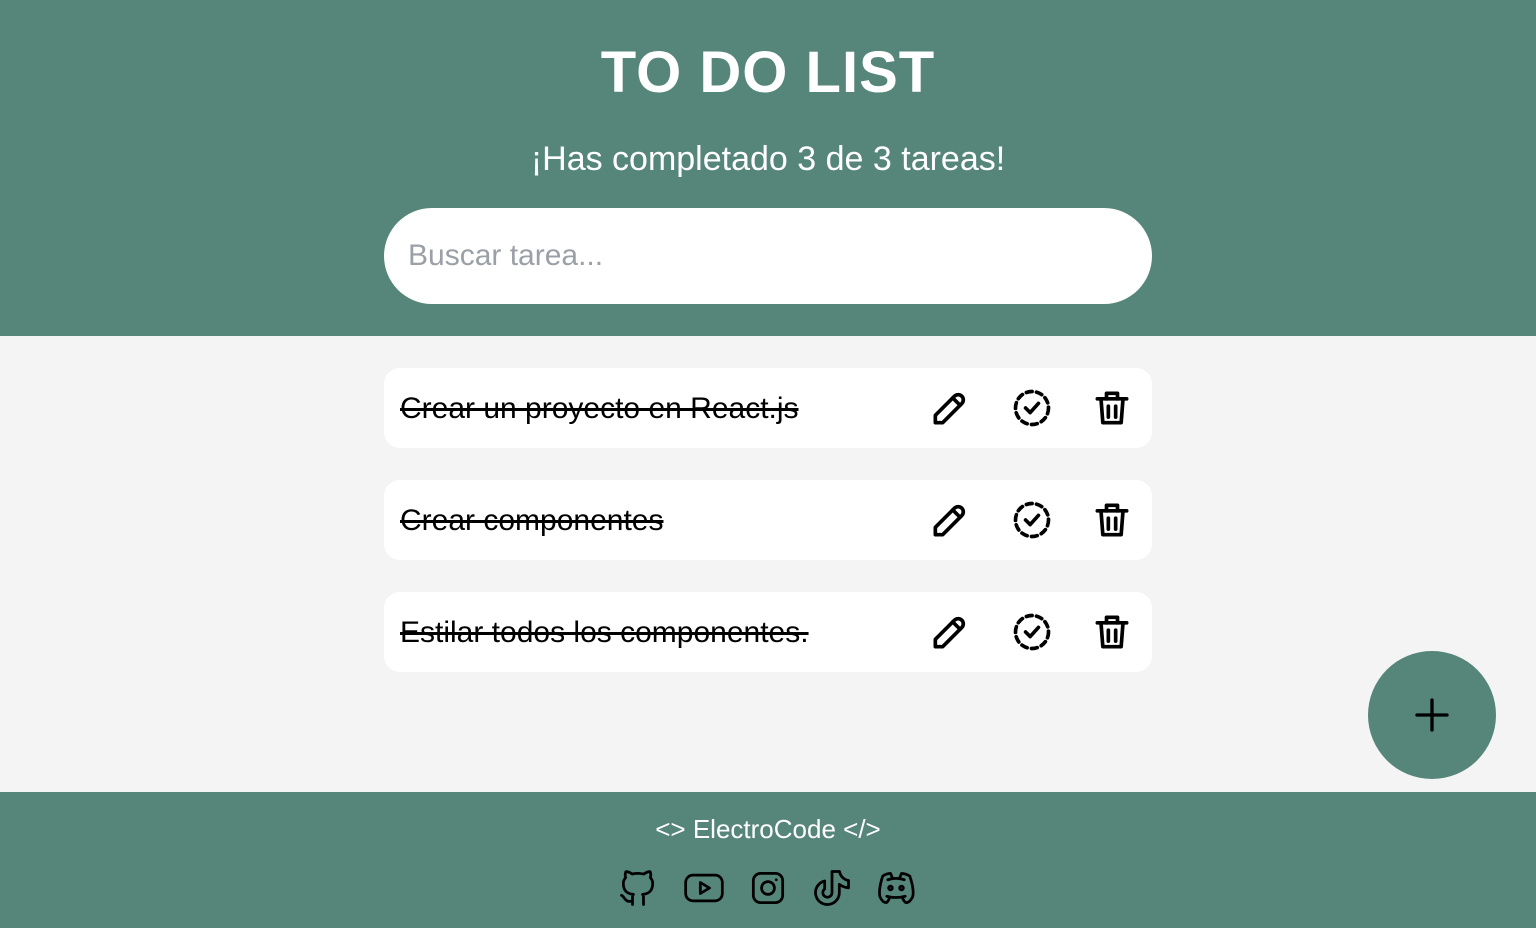 The height and width of the screenshot is (928, 1536). I want to click on page-title: TO DO LIST, so click(768, 72).